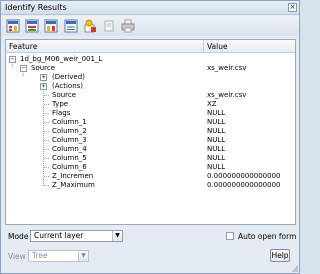  What do you see at coordinates (69, 131) in the screenshot?
I see `attribute-name: Column_2` at bounding box center [69, 131].